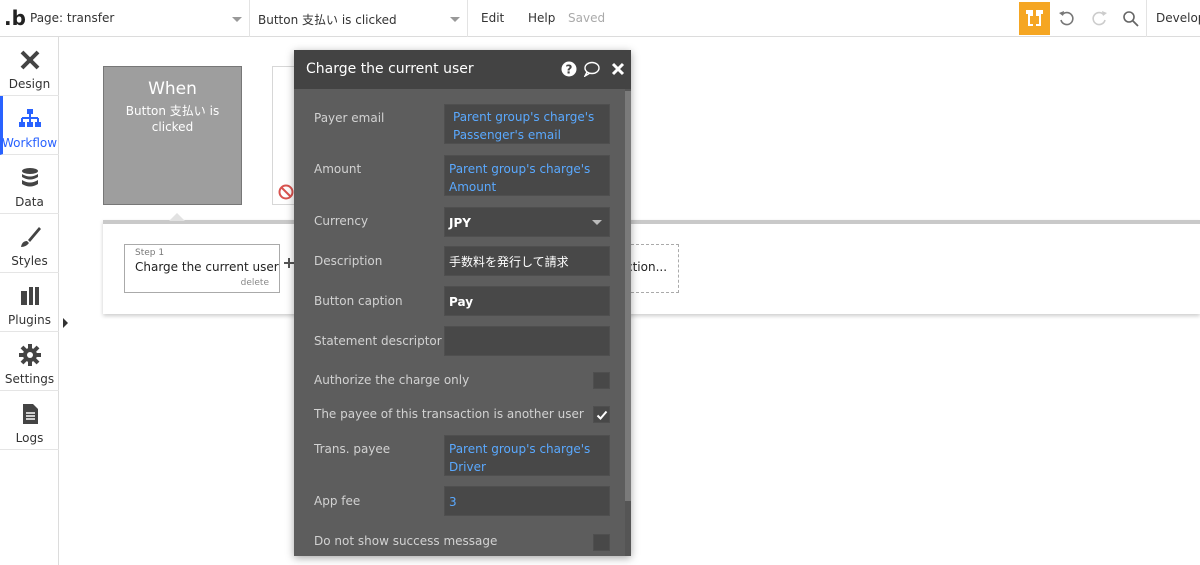 This screenshot has height=565, width=1200. What do you see at coordinates (378, 341) in the screenshot?
I see `statement-descriptor-label: Statement descriptor` at bounding box center [378, 341].